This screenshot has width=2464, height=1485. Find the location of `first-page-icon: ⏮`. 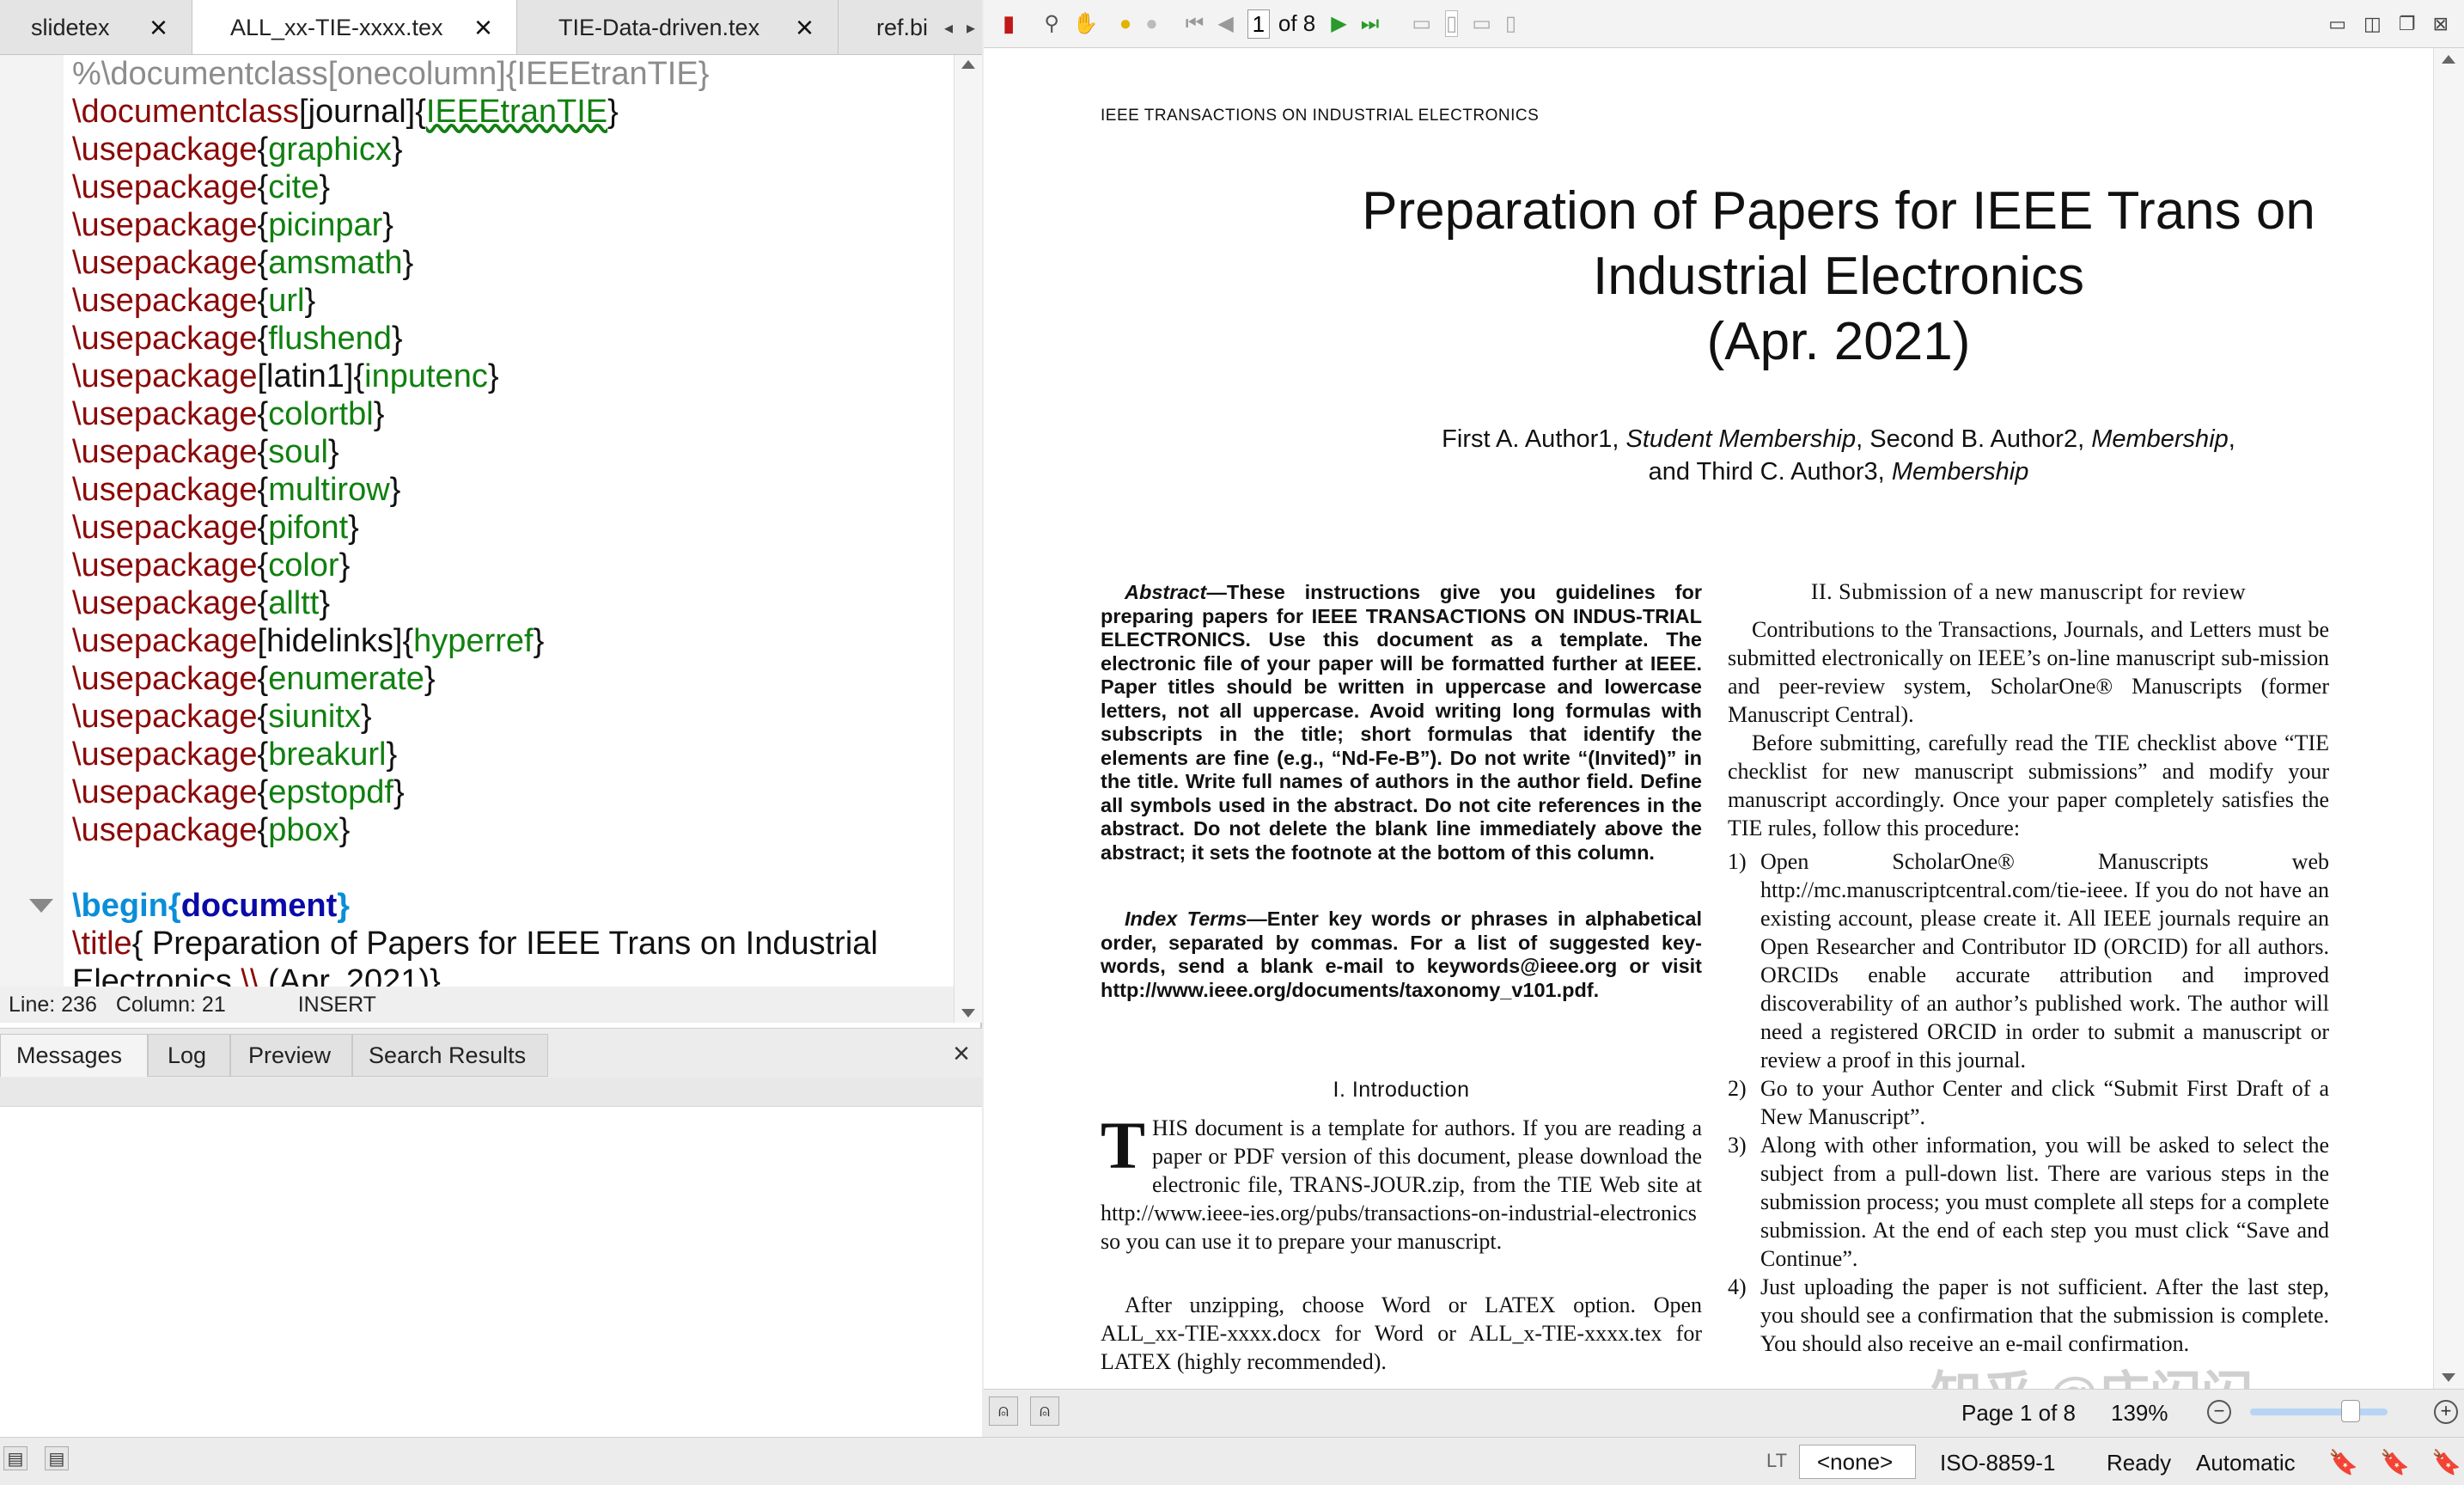

first-page-icon: ⏮ is located at coordinates (1195, 24).